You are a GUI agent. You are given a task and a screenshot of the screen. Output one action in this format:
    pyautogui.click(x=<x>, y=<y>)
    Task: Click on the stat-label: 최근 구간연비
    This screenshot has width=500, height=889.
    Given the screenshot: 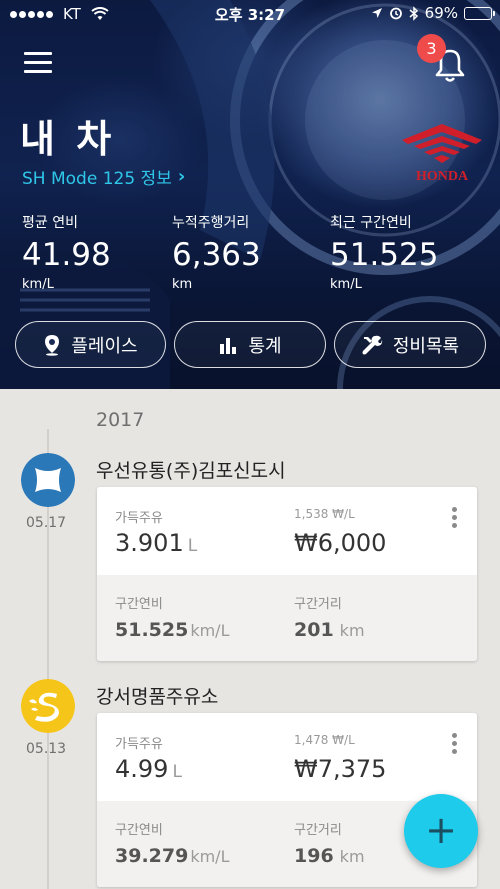 What is the action you would take?
    pyautogui.click(x=371, y=223)
    